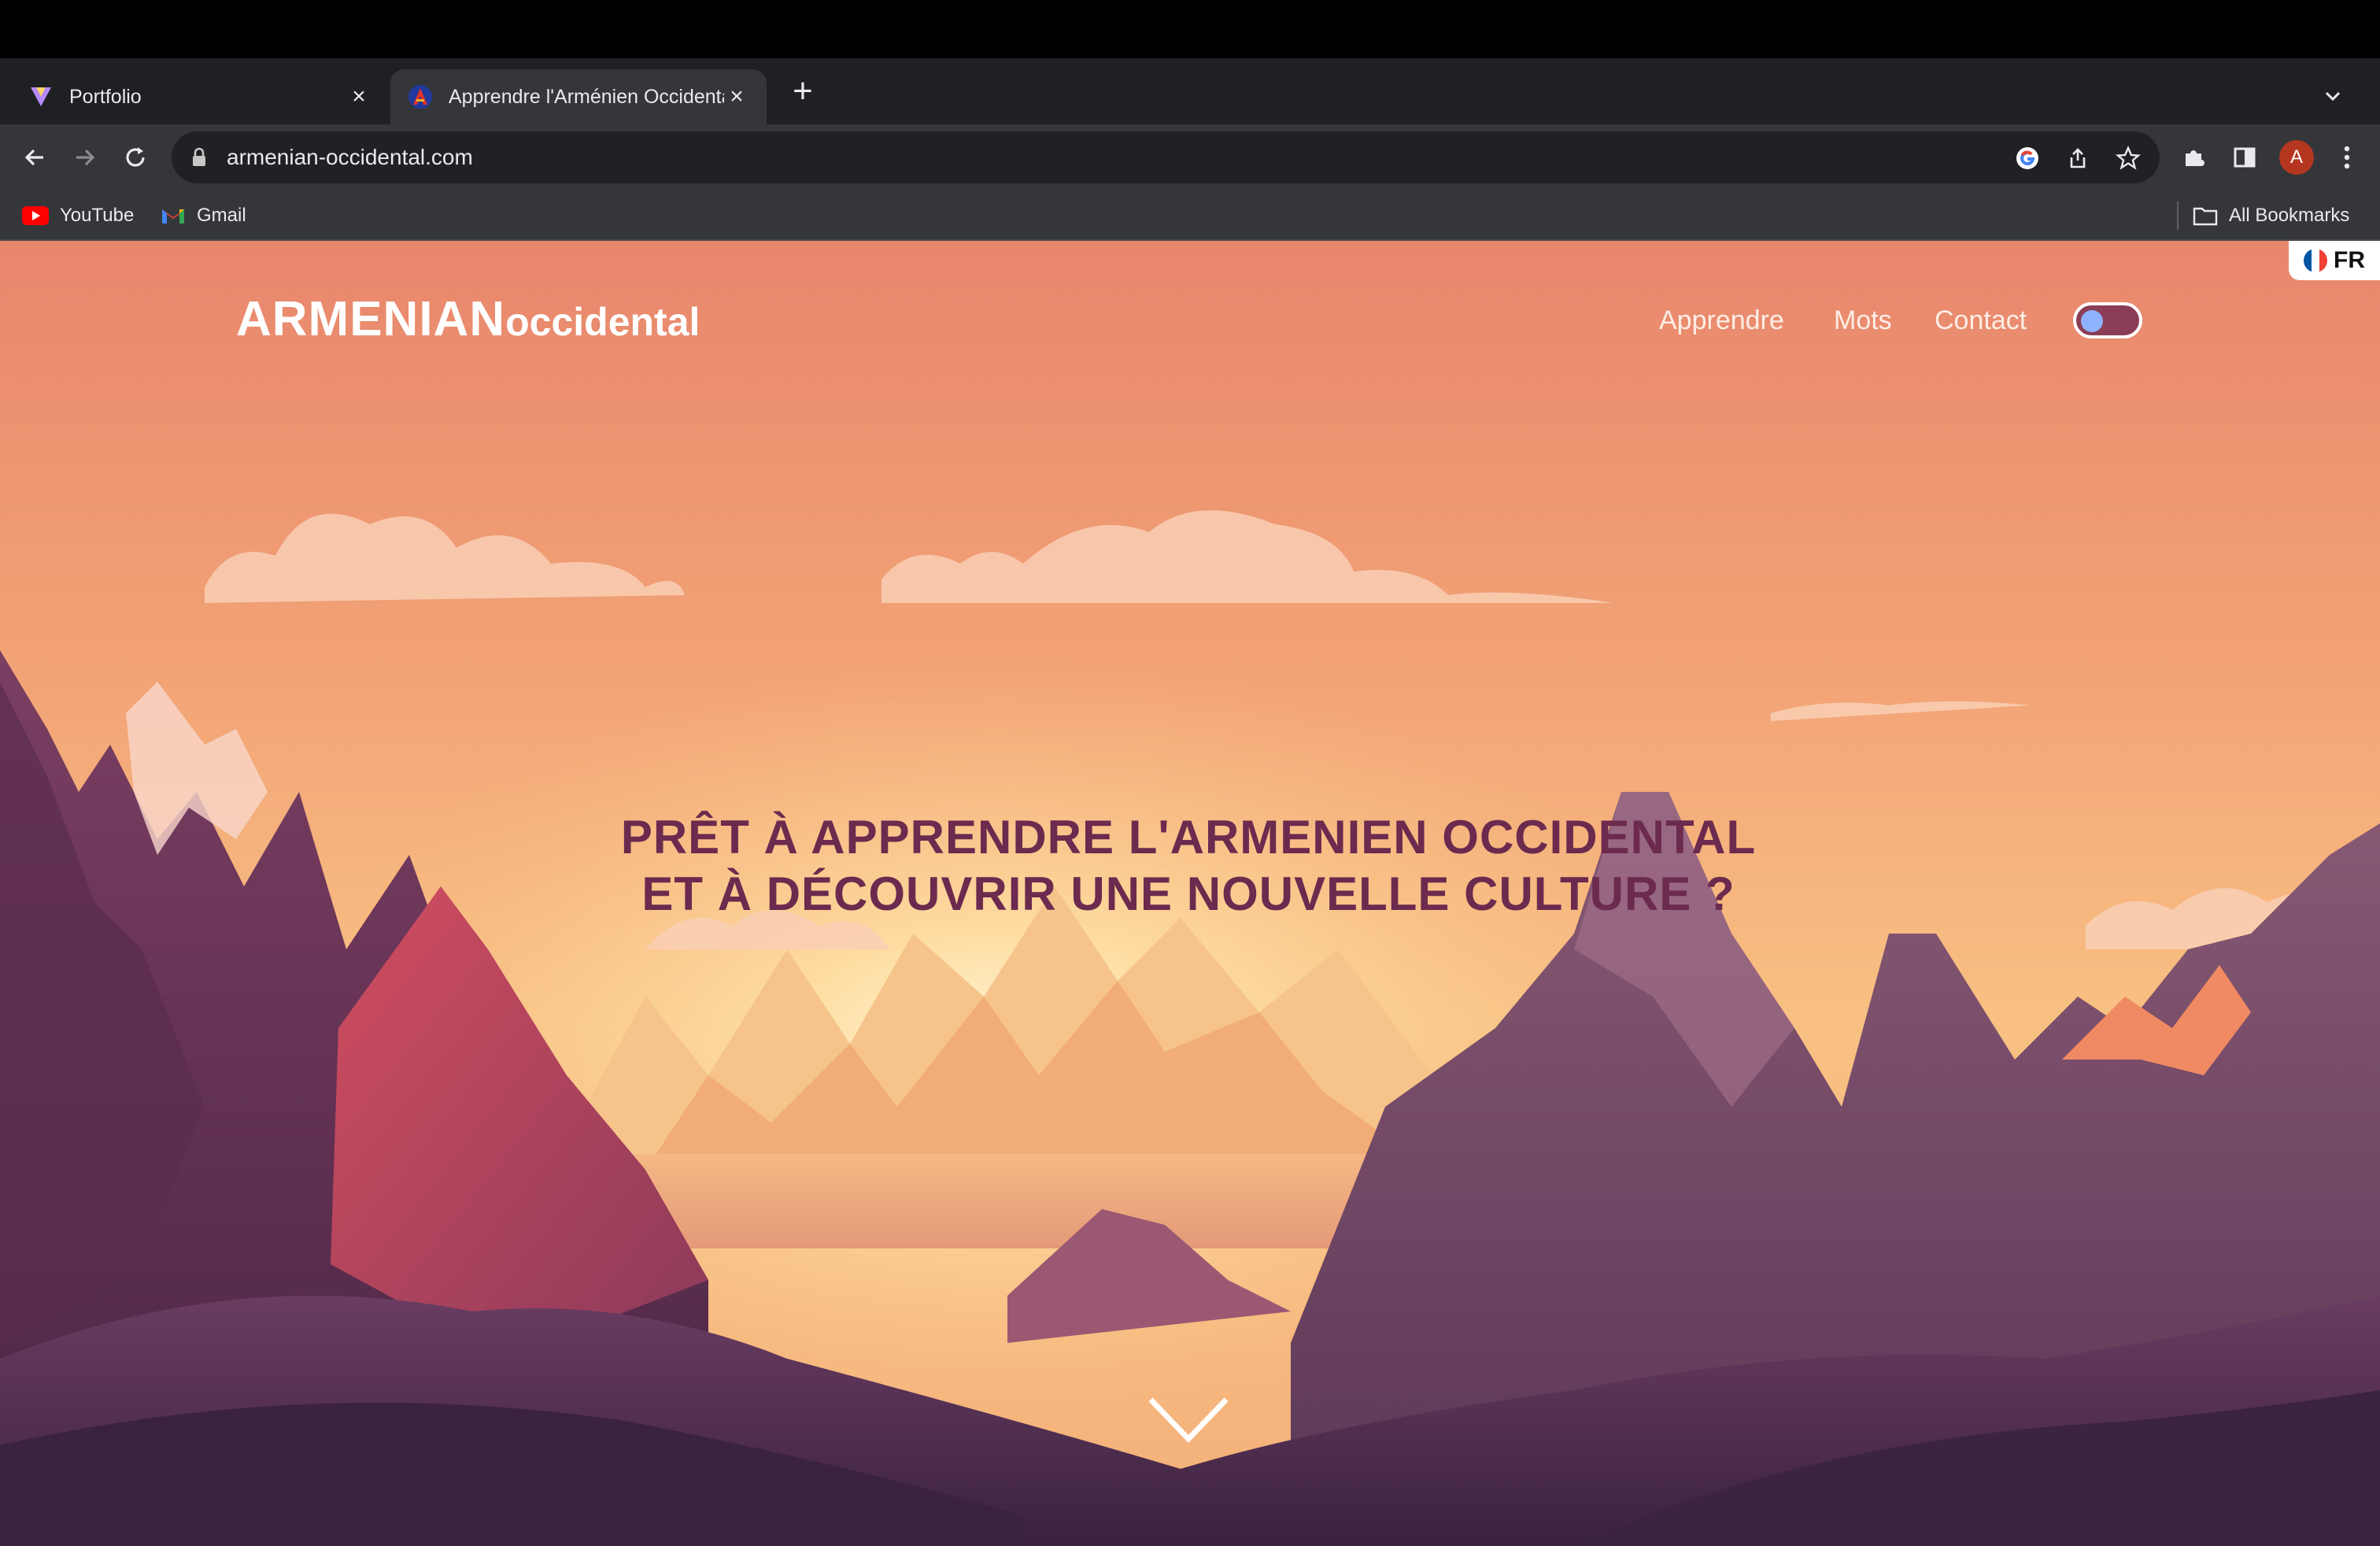 This screenshot has width=2380, height=1546. What do you see at coordinates (1190, 216) in the screenshot?
I see `bookmarks-bar: YouTube Gmail All Bookmarks` at bounding box center [1190, 216].